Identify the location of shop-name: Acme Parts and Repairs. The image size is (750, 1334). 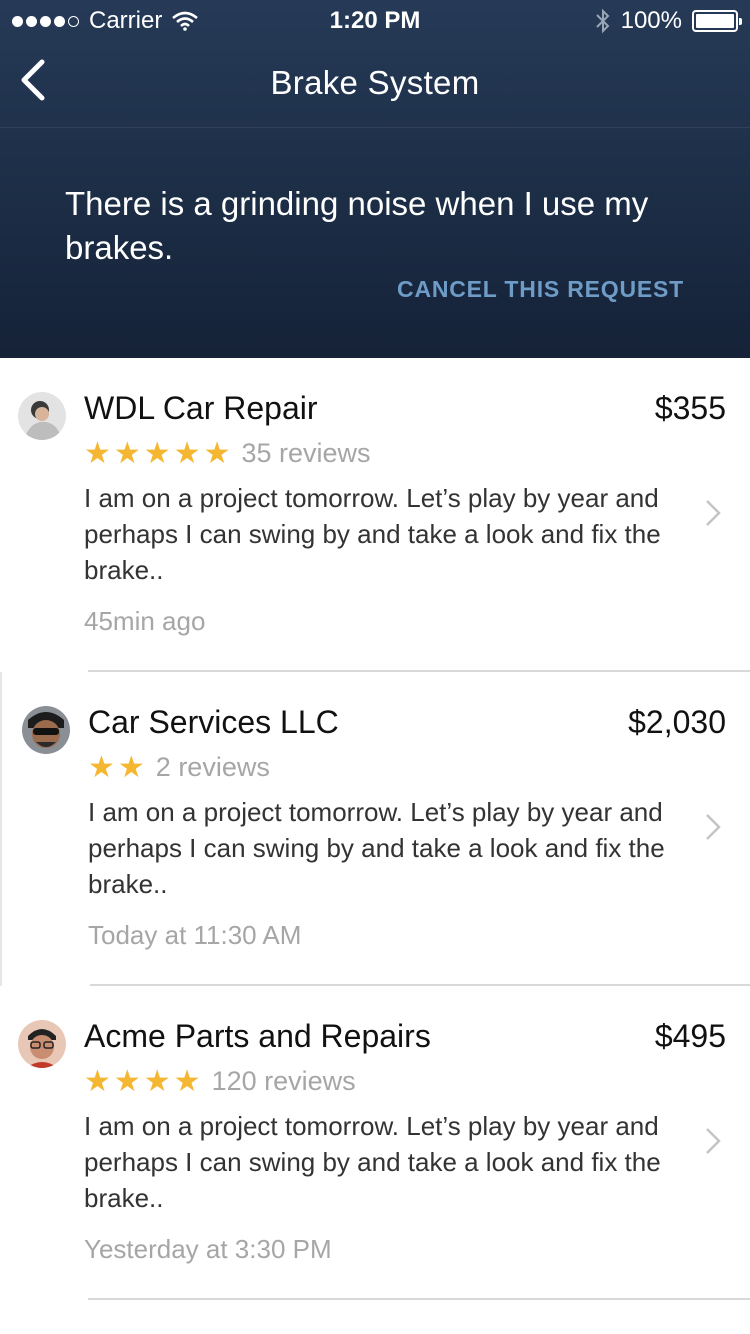
(257, 1036).